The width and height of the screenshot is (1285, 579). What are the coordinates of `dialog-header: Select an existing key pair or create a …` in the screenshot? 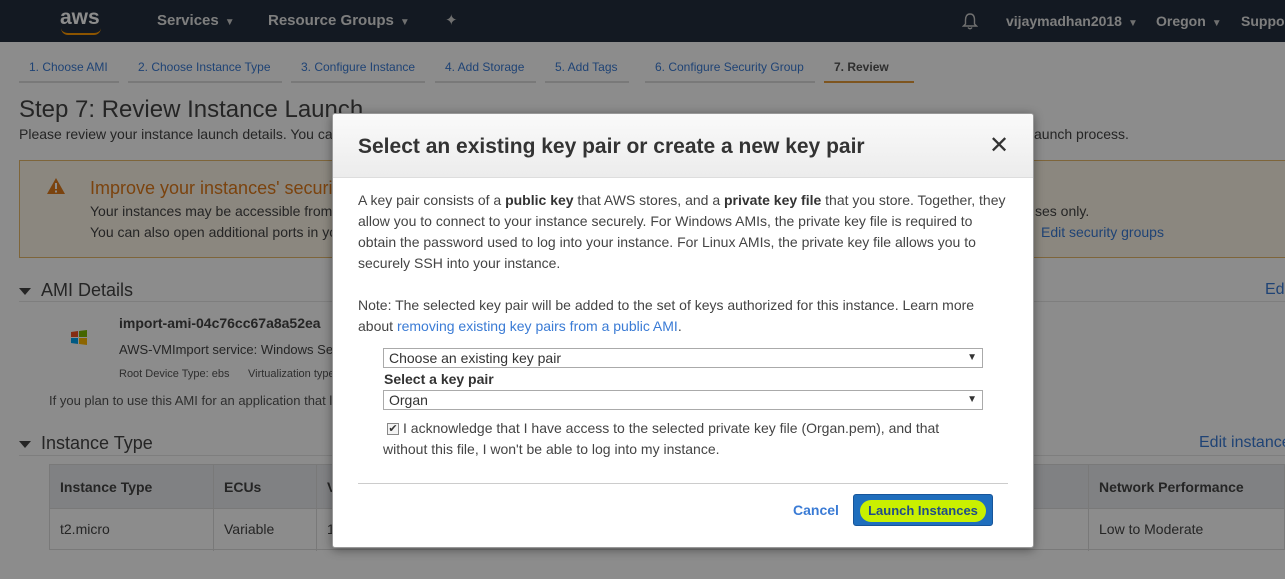 It's located at (683, 146).